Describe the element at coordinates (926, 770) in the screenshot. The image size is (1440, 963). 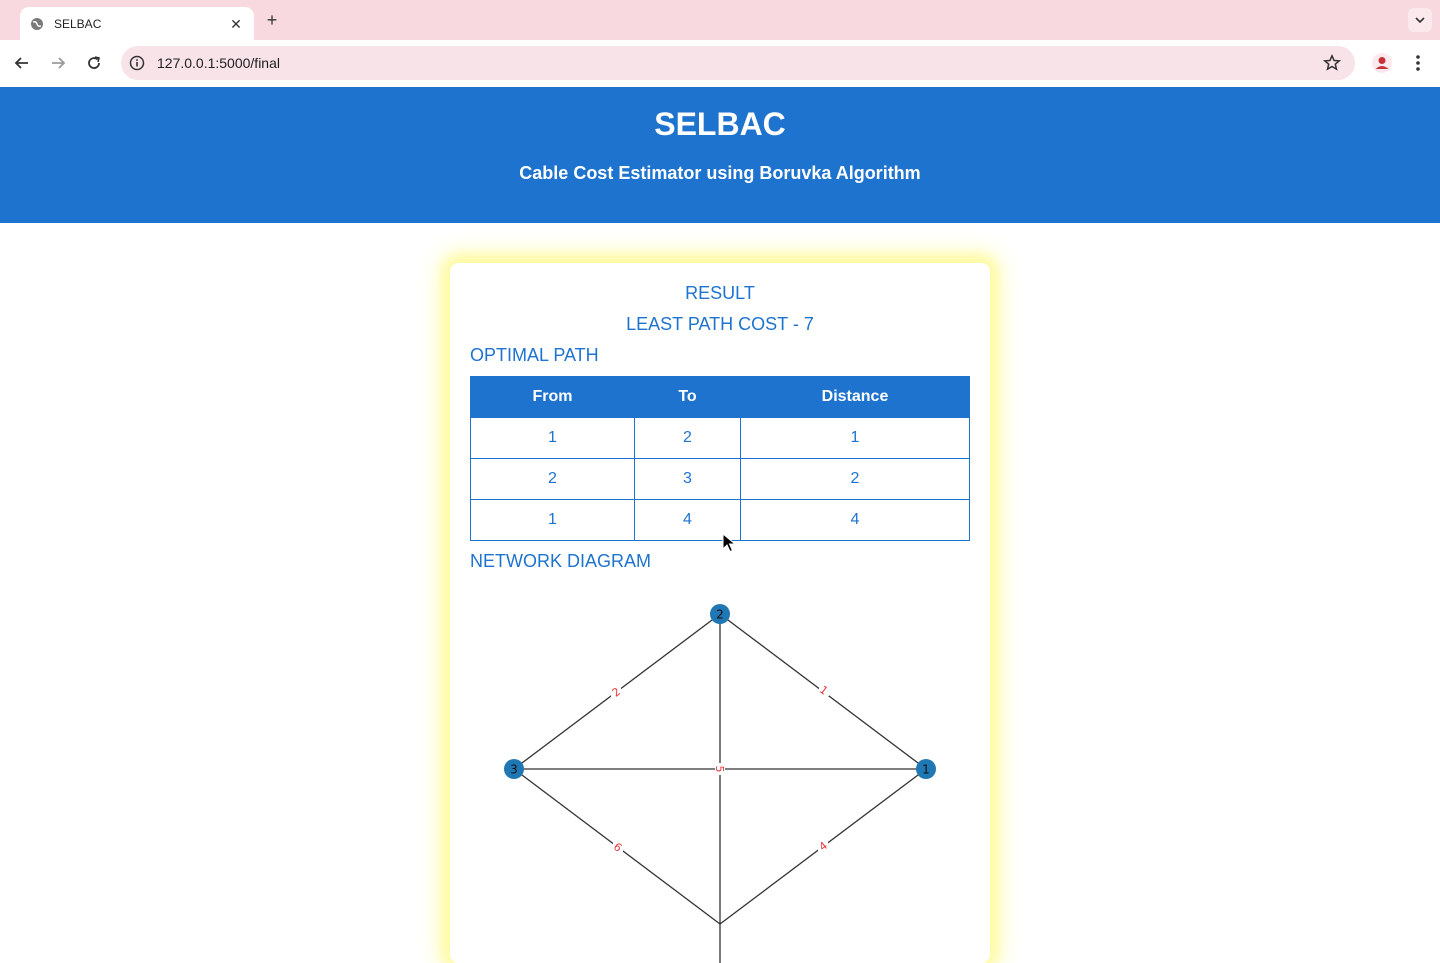
I see `node-label: 1` at that location.